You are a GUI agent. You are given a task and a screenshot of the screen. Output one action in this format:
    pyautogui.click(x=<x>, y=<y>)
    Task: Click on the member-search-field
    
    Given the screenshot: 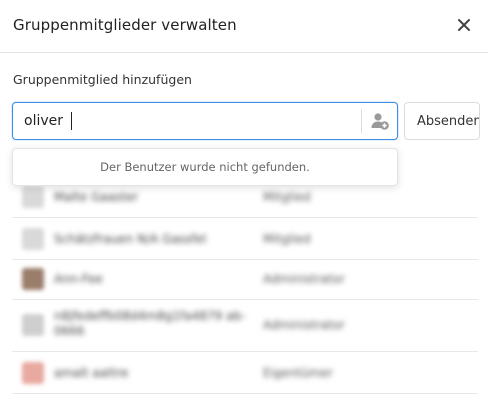 What is the action you would take?
    pyautogui.click(x=205, y=121)
    